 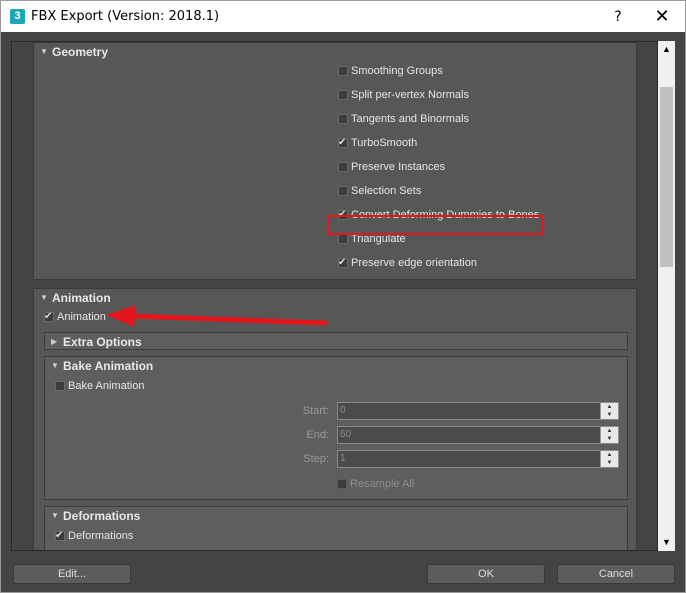 I want to click on red-annotation-arrow-icon, so click(x=217, y=316).